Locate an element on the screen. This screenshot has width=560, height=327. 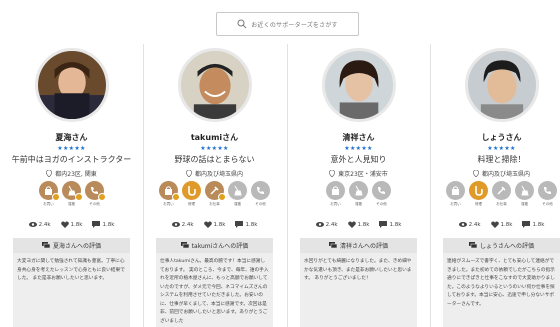
supporter-name: しょうさん is located at coordinates (499, 137).